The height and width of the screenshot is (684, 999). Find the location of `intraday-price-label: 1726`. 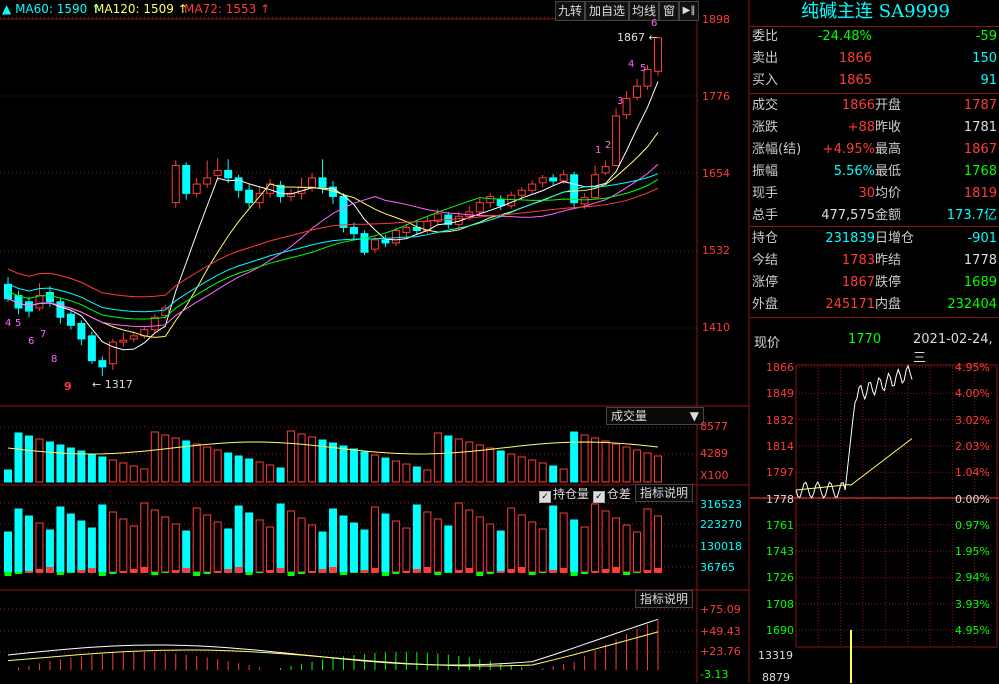

intraday-price-label: 1726 is located at coordinates (780, 578).